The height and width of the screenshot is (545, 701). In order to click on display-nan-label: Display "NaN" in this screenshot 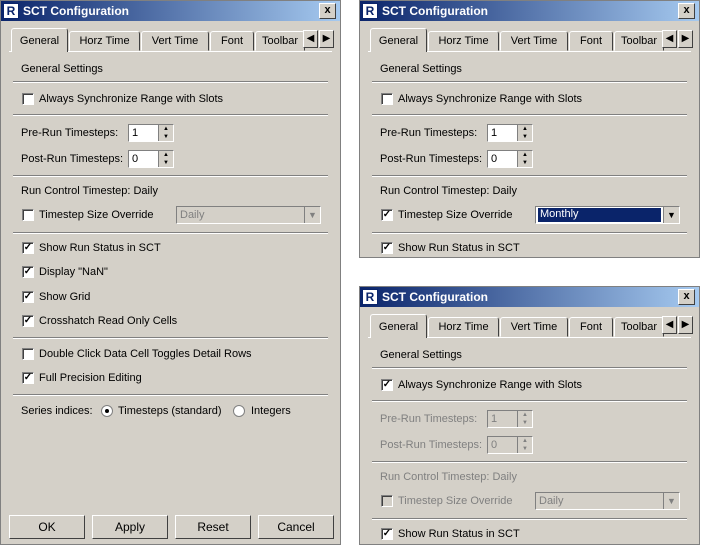, I will do `click(73, 272)`.